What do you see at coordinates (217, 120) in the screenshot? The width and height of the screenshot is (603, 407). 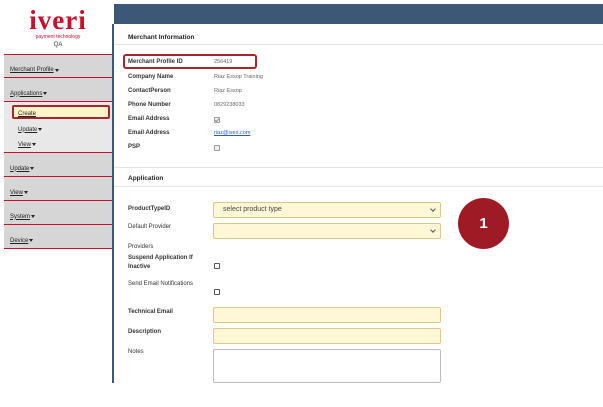 I see `email-checkbox` at bounding box center [217, 120].